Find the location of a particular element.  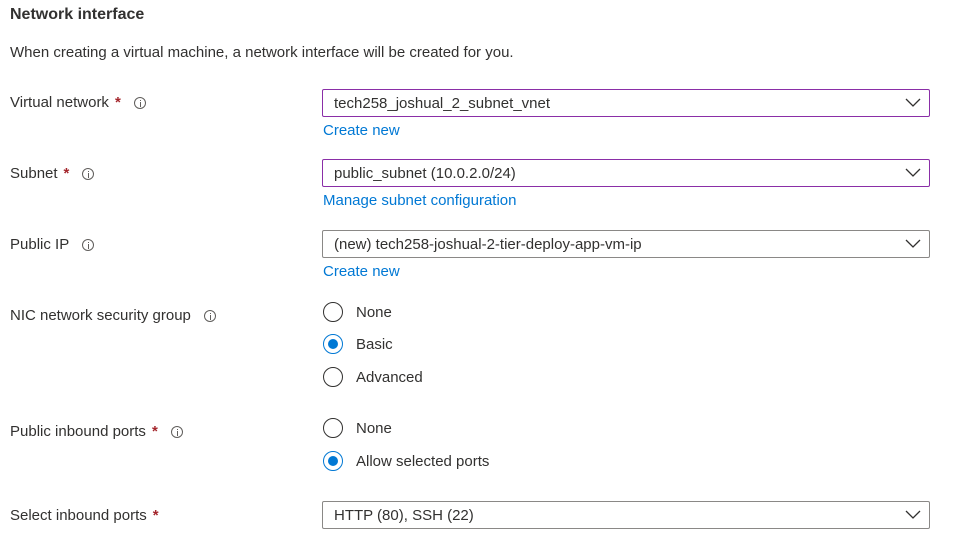

radio-label: Advanced is located at coordinates (389, 377).